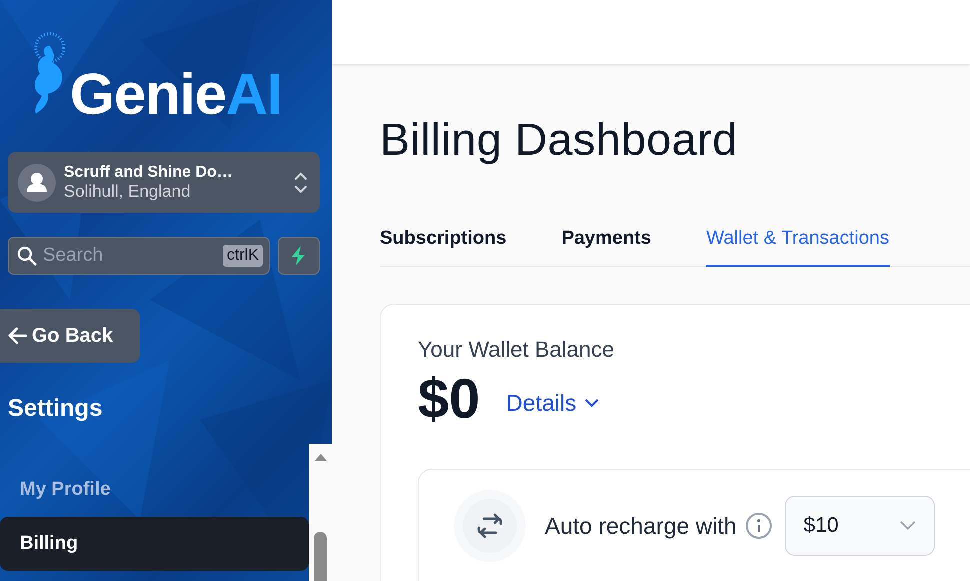 This screenshot has width=970, height=581. Describe the element at coordinates (243, 256) in the screenshot. I see `shortcut-key: ctrlK` at that location.